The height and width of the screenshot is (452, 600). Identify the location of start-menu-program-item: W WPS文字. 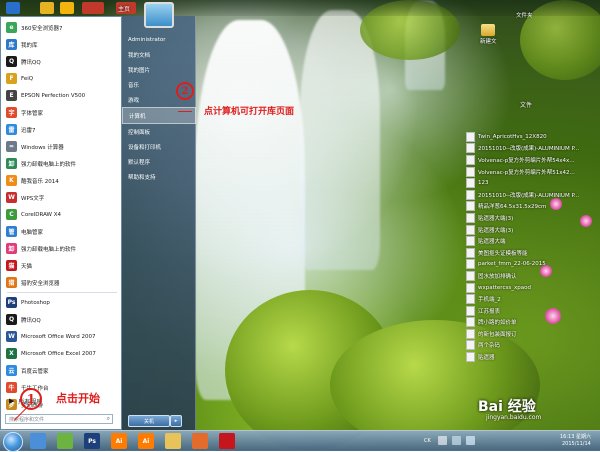
(62, 197).